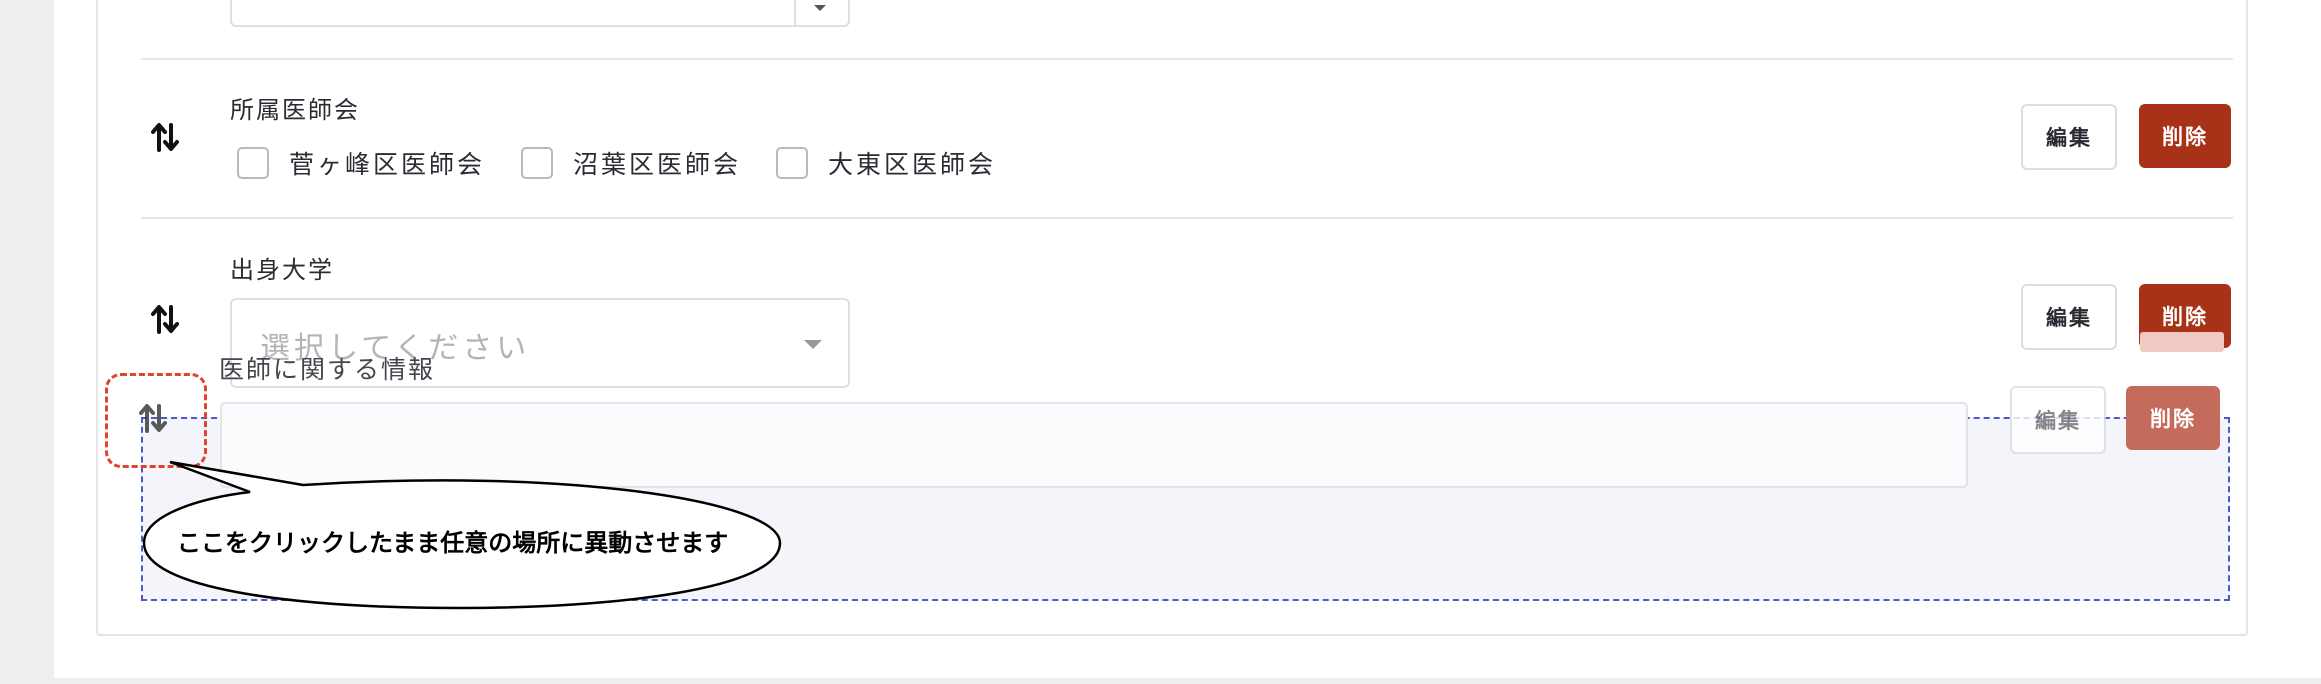  Describe the element at coordinates (327, 369) in the screenshot. I see `dragging-item-label: 医師に関する情報` at that location.